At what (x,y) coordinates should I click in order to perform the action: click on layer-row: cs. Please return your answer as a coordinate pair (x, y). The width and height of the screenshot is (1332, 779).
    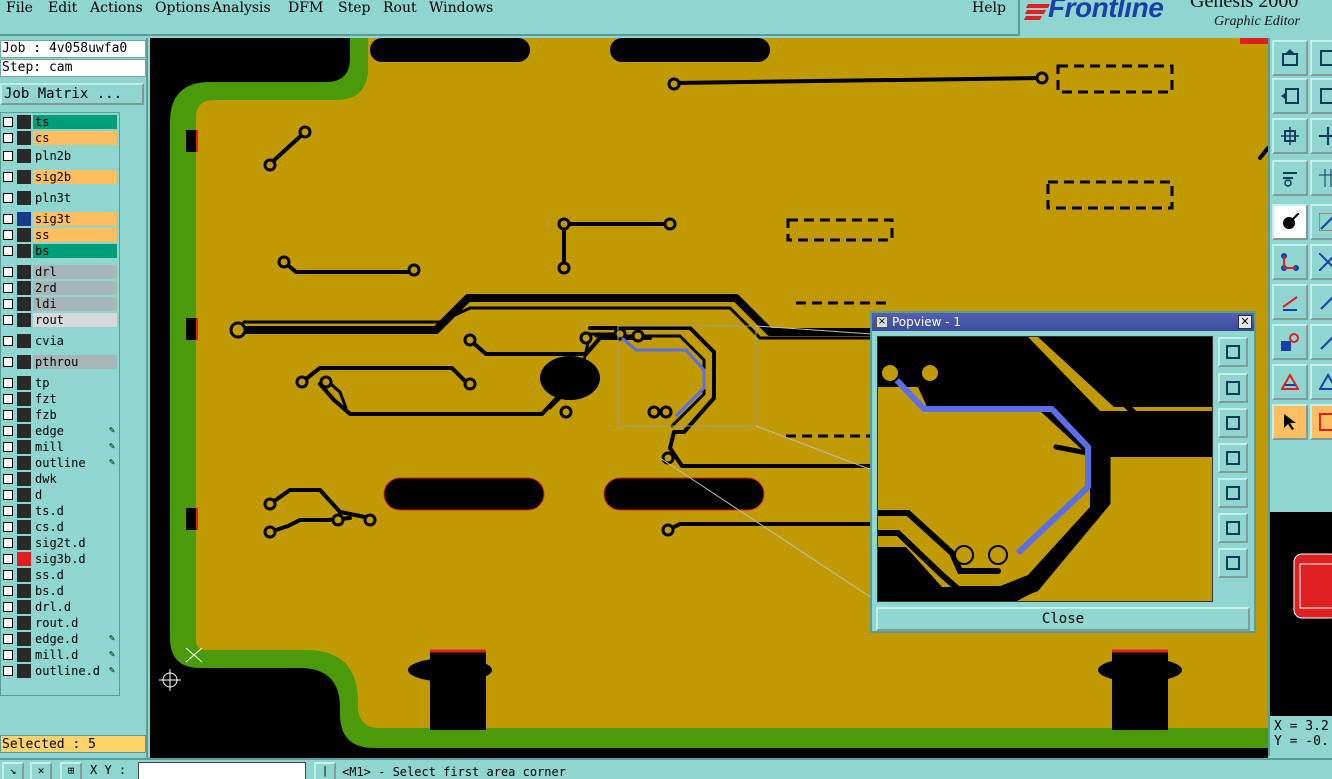
    Looking at the image, I should click on (60, 138).